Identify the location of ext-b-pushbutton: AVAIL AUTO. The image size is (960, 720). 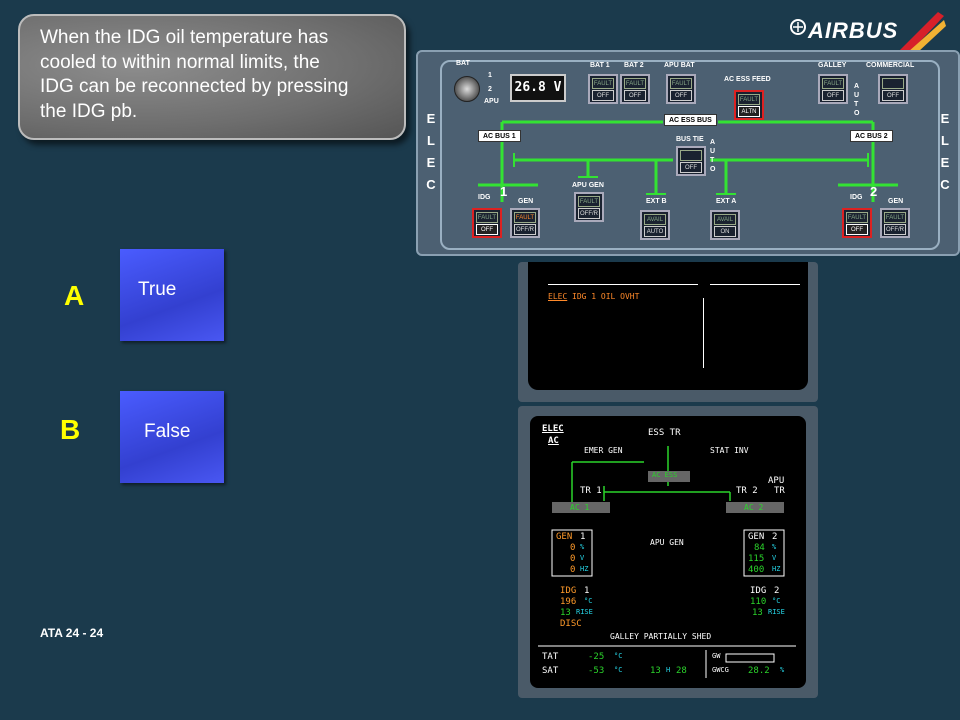
(655, 225).